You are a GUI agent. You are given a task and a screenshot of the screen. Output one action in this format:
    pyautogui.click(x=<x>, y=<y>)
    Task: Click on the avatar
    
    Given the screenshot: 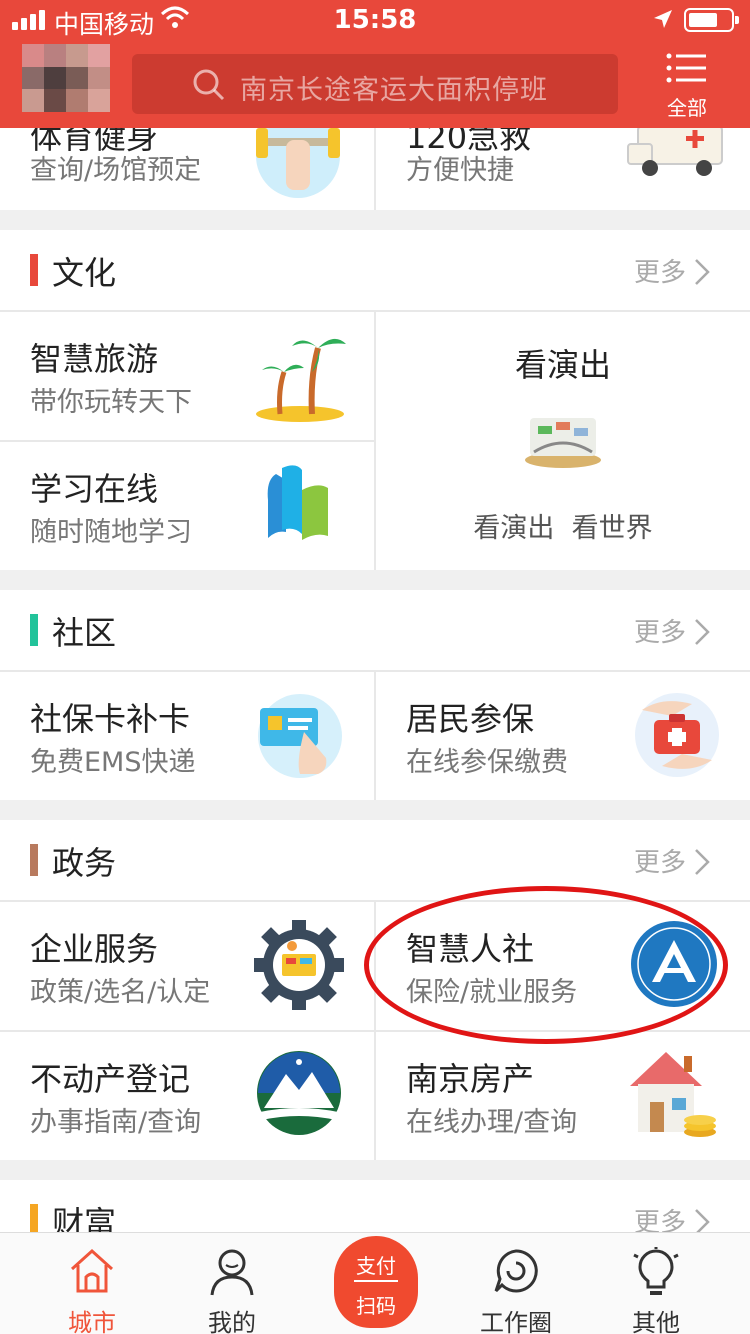 What is the action you would take?
    pyautogui.click(x=66, y=78)
    